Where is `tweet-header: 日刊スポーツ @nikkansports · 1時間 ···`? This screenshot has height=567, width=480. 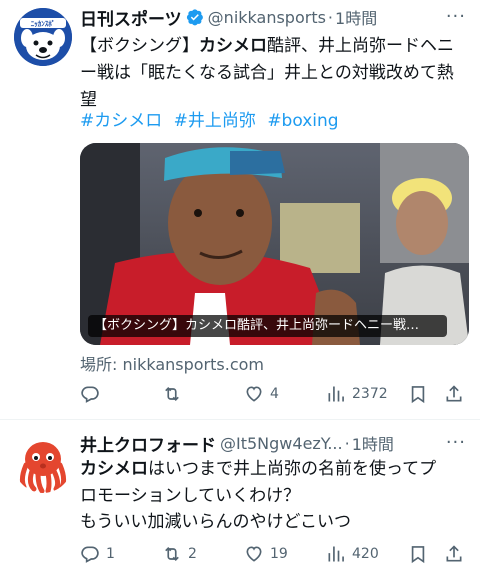 tweet-header: 日刊スポーツ @nikkansports · 1時間 ··· is located at coordinates (273, 17).